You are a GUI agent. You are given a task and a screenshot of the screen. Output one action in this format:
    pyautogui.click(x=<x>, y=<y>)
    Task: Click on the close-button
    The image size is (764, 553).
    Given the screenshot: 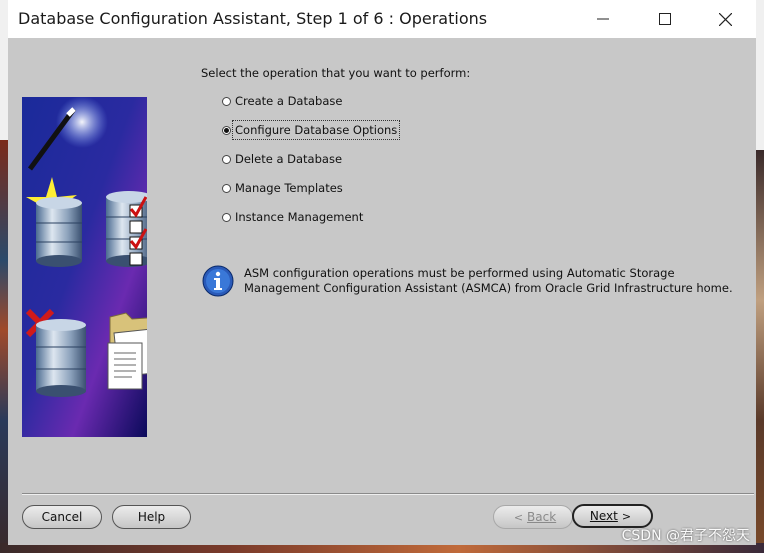 What is the action you would take?
    pyautogui.click(x=725, y=19)
    